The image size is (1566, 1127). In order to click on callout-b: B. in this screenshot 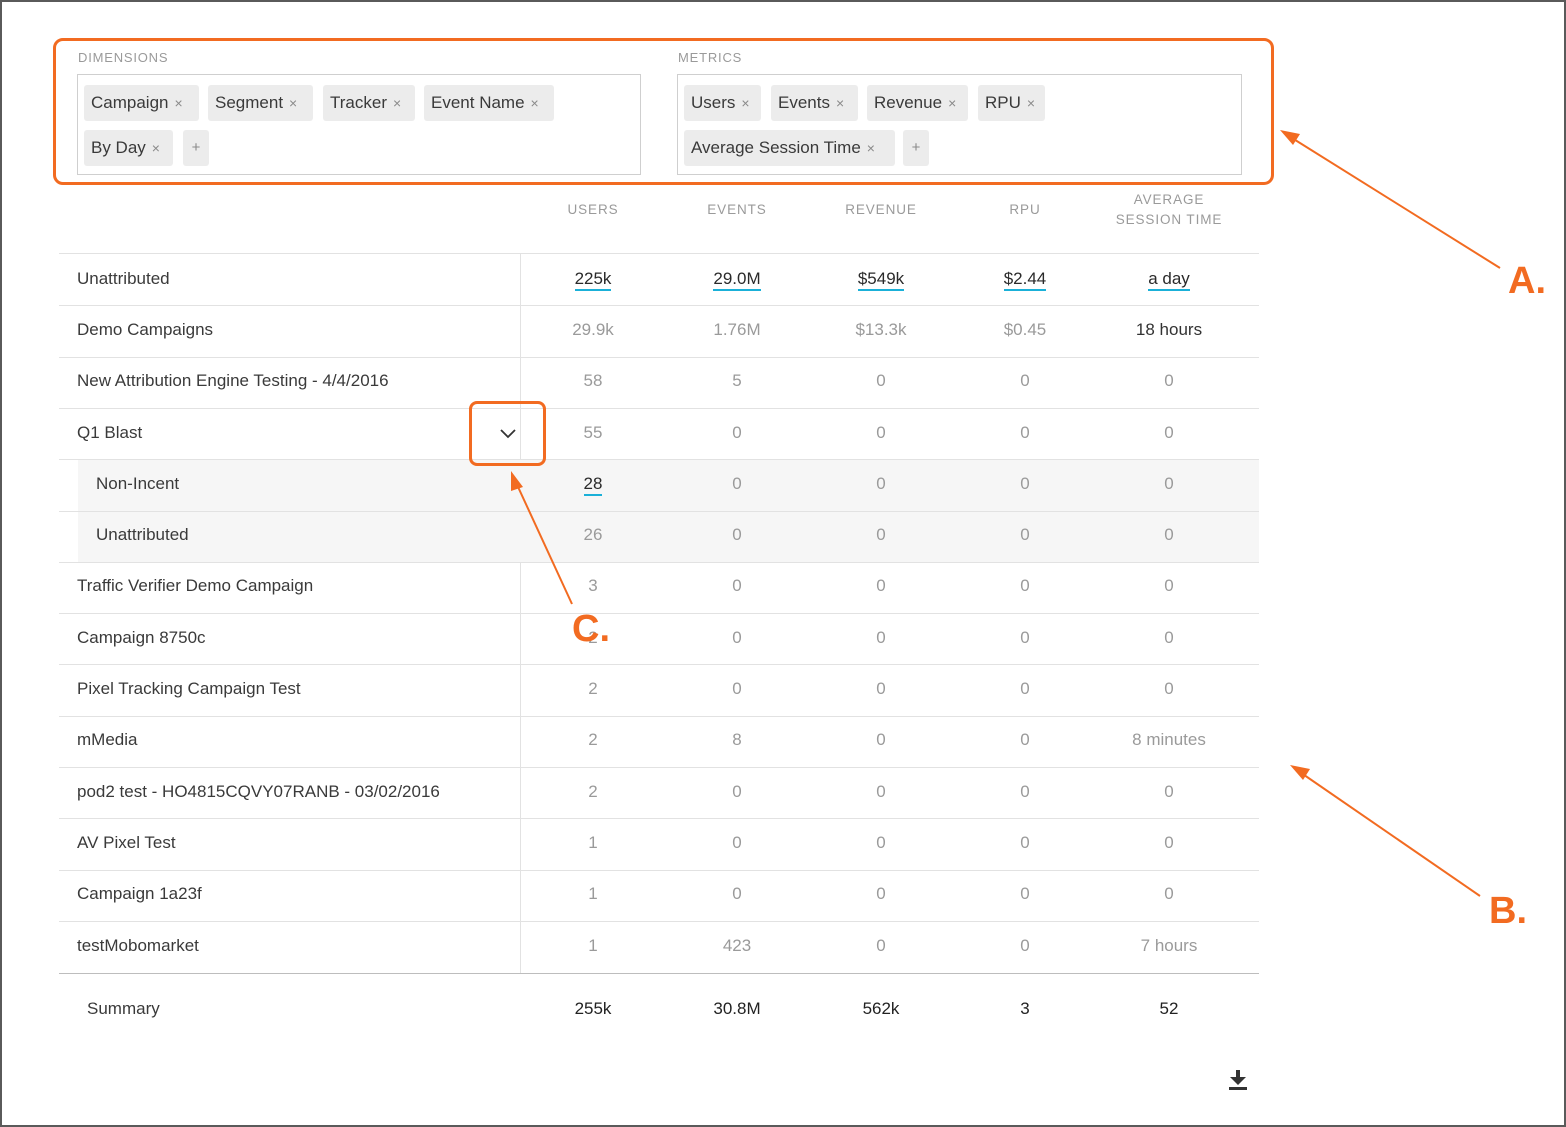, I will do `click(1508, 911)`.